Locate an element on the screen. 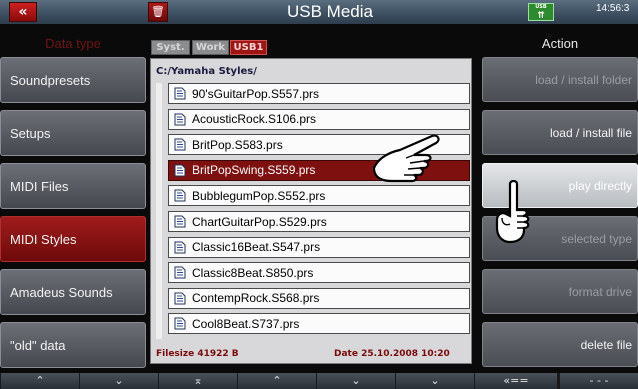  usb-label: USB is located at coordinates (541, 7).